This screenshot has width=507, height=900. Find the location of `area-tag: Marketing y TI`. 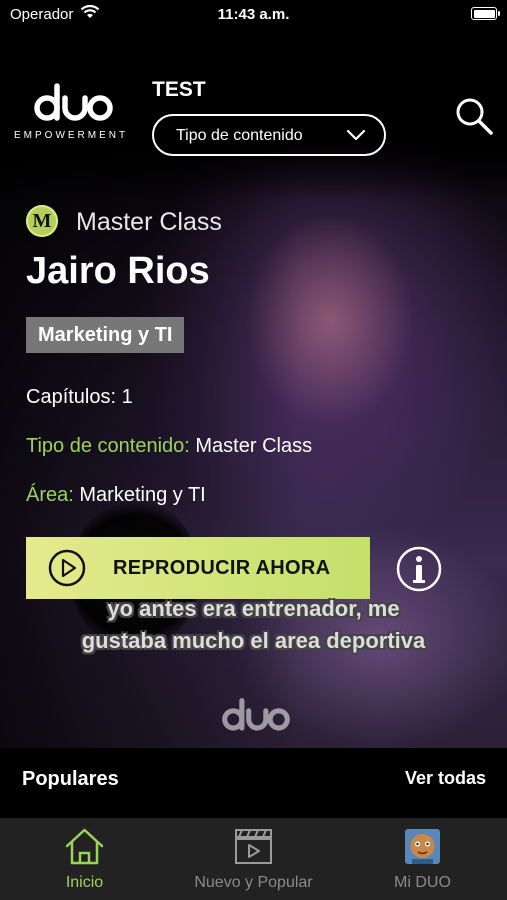

area-tag: Marketing y TI is located at coordinates (105, 335).